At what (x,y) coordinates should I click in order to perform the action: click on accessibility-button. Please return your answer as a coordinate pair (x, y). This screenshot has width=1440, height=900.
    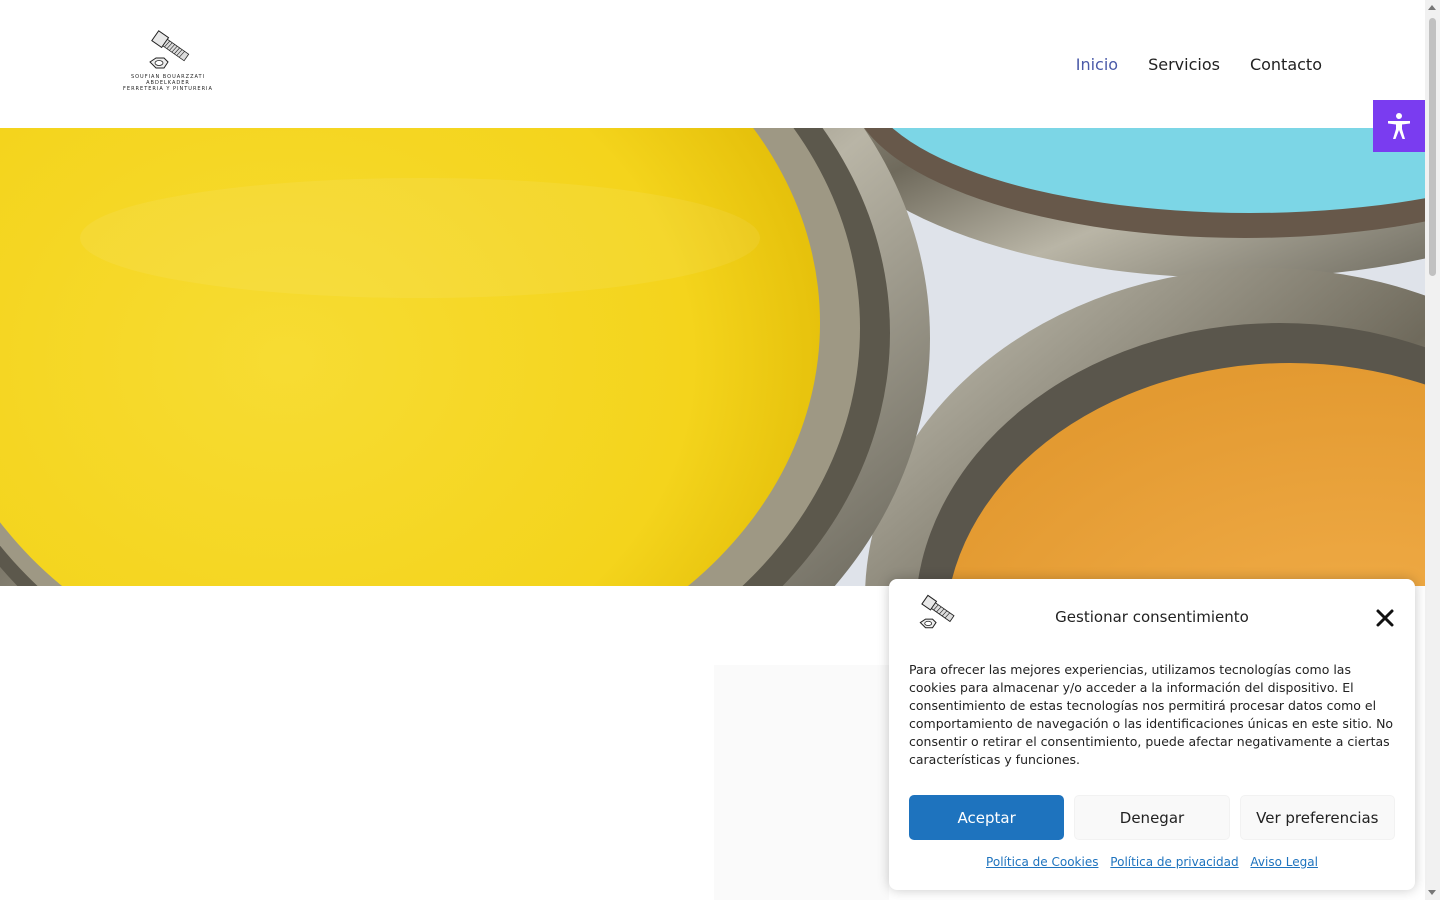
    Looking at the image, I should click on (1399, 126).